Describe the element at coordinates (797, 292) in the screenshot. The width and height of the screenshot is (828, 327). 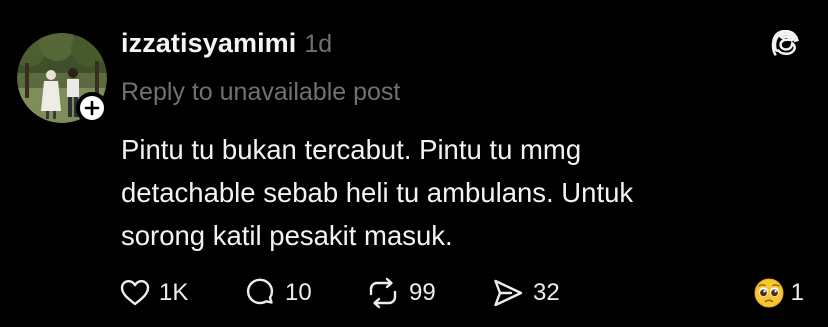
I see `reaction-count: 1` at that location.